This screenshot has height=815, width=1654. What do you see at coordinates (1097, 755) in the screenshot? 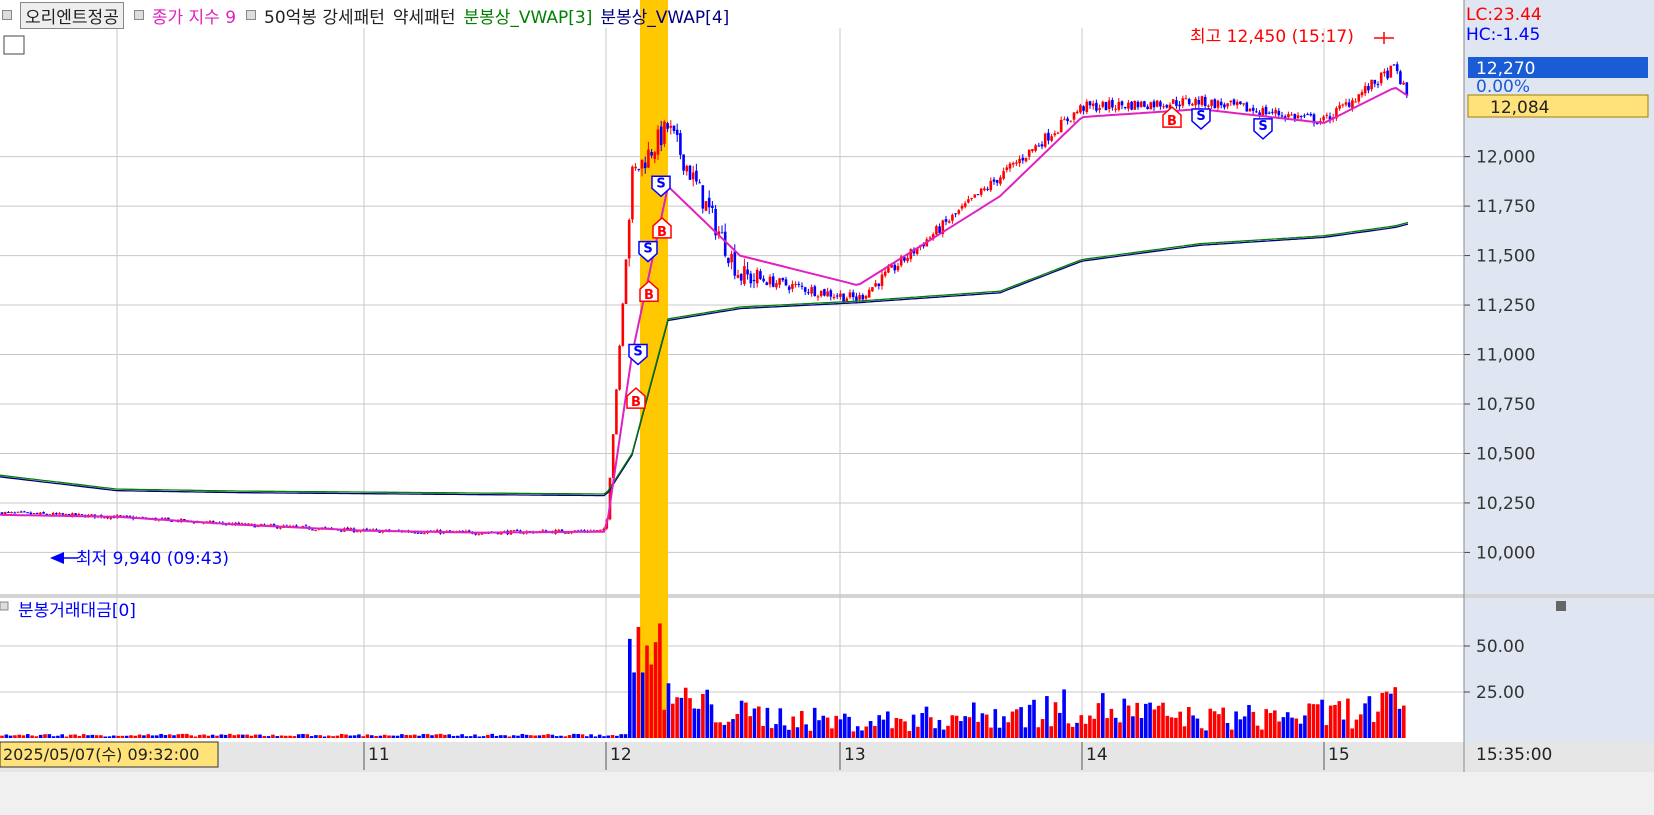
I see `time-tick-label: 14` at bounding box center [1097, 755].